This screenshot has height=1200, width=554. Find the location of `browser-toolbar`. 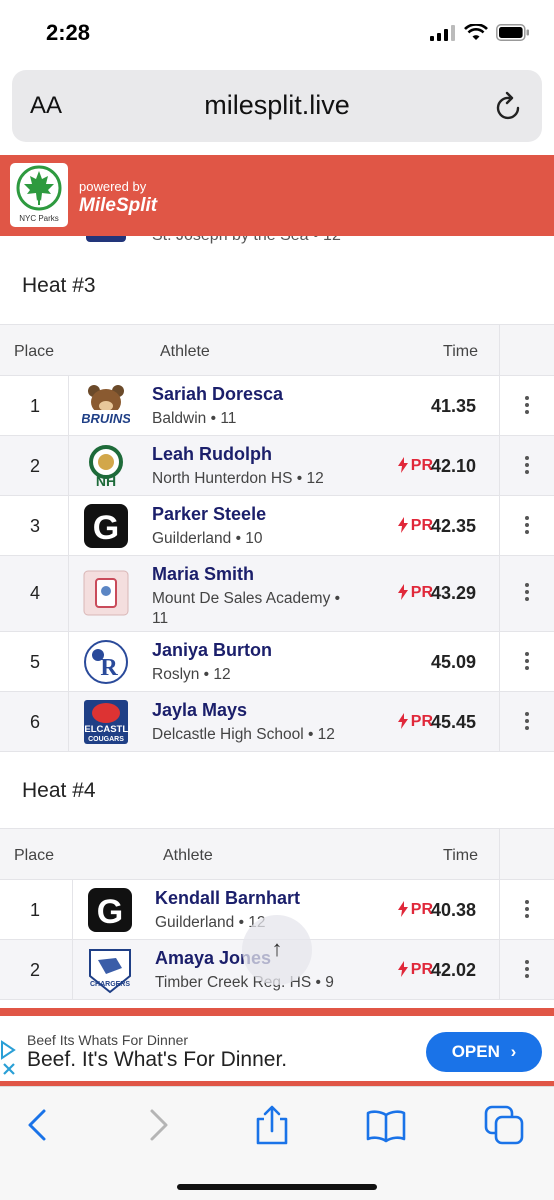

browser-toolbar is located at coordinates (277, 1143).